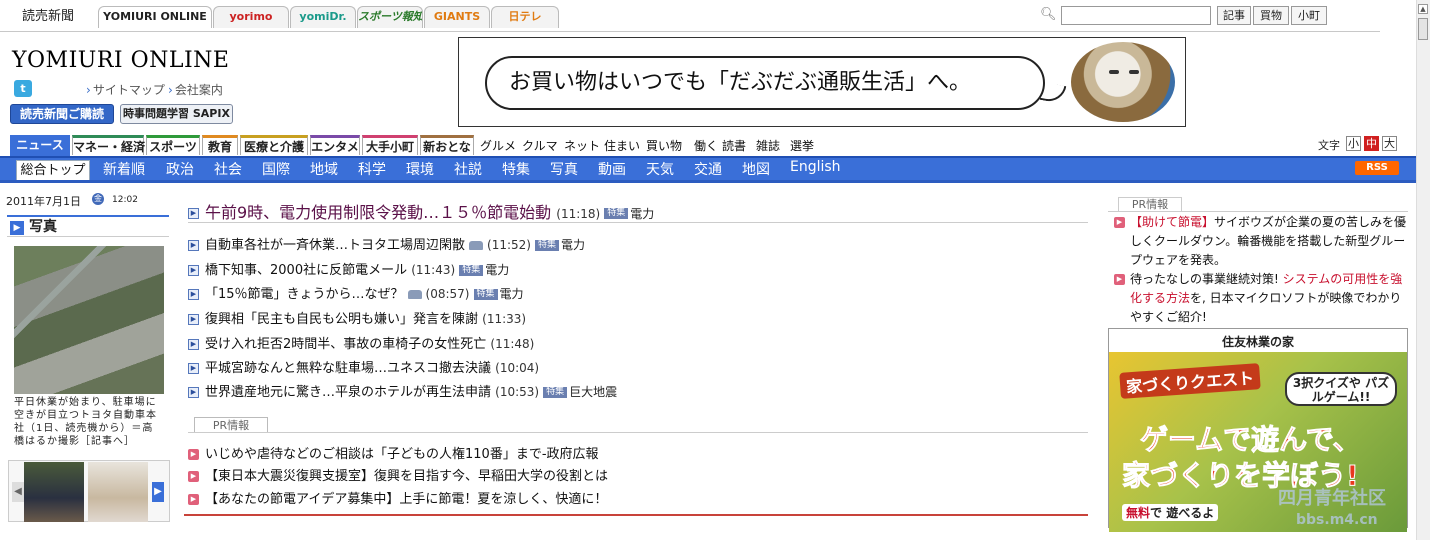 This screenshot has height=540, width=1430. I want to click on ad-title: 住友林業の家, so click(1258, 341).